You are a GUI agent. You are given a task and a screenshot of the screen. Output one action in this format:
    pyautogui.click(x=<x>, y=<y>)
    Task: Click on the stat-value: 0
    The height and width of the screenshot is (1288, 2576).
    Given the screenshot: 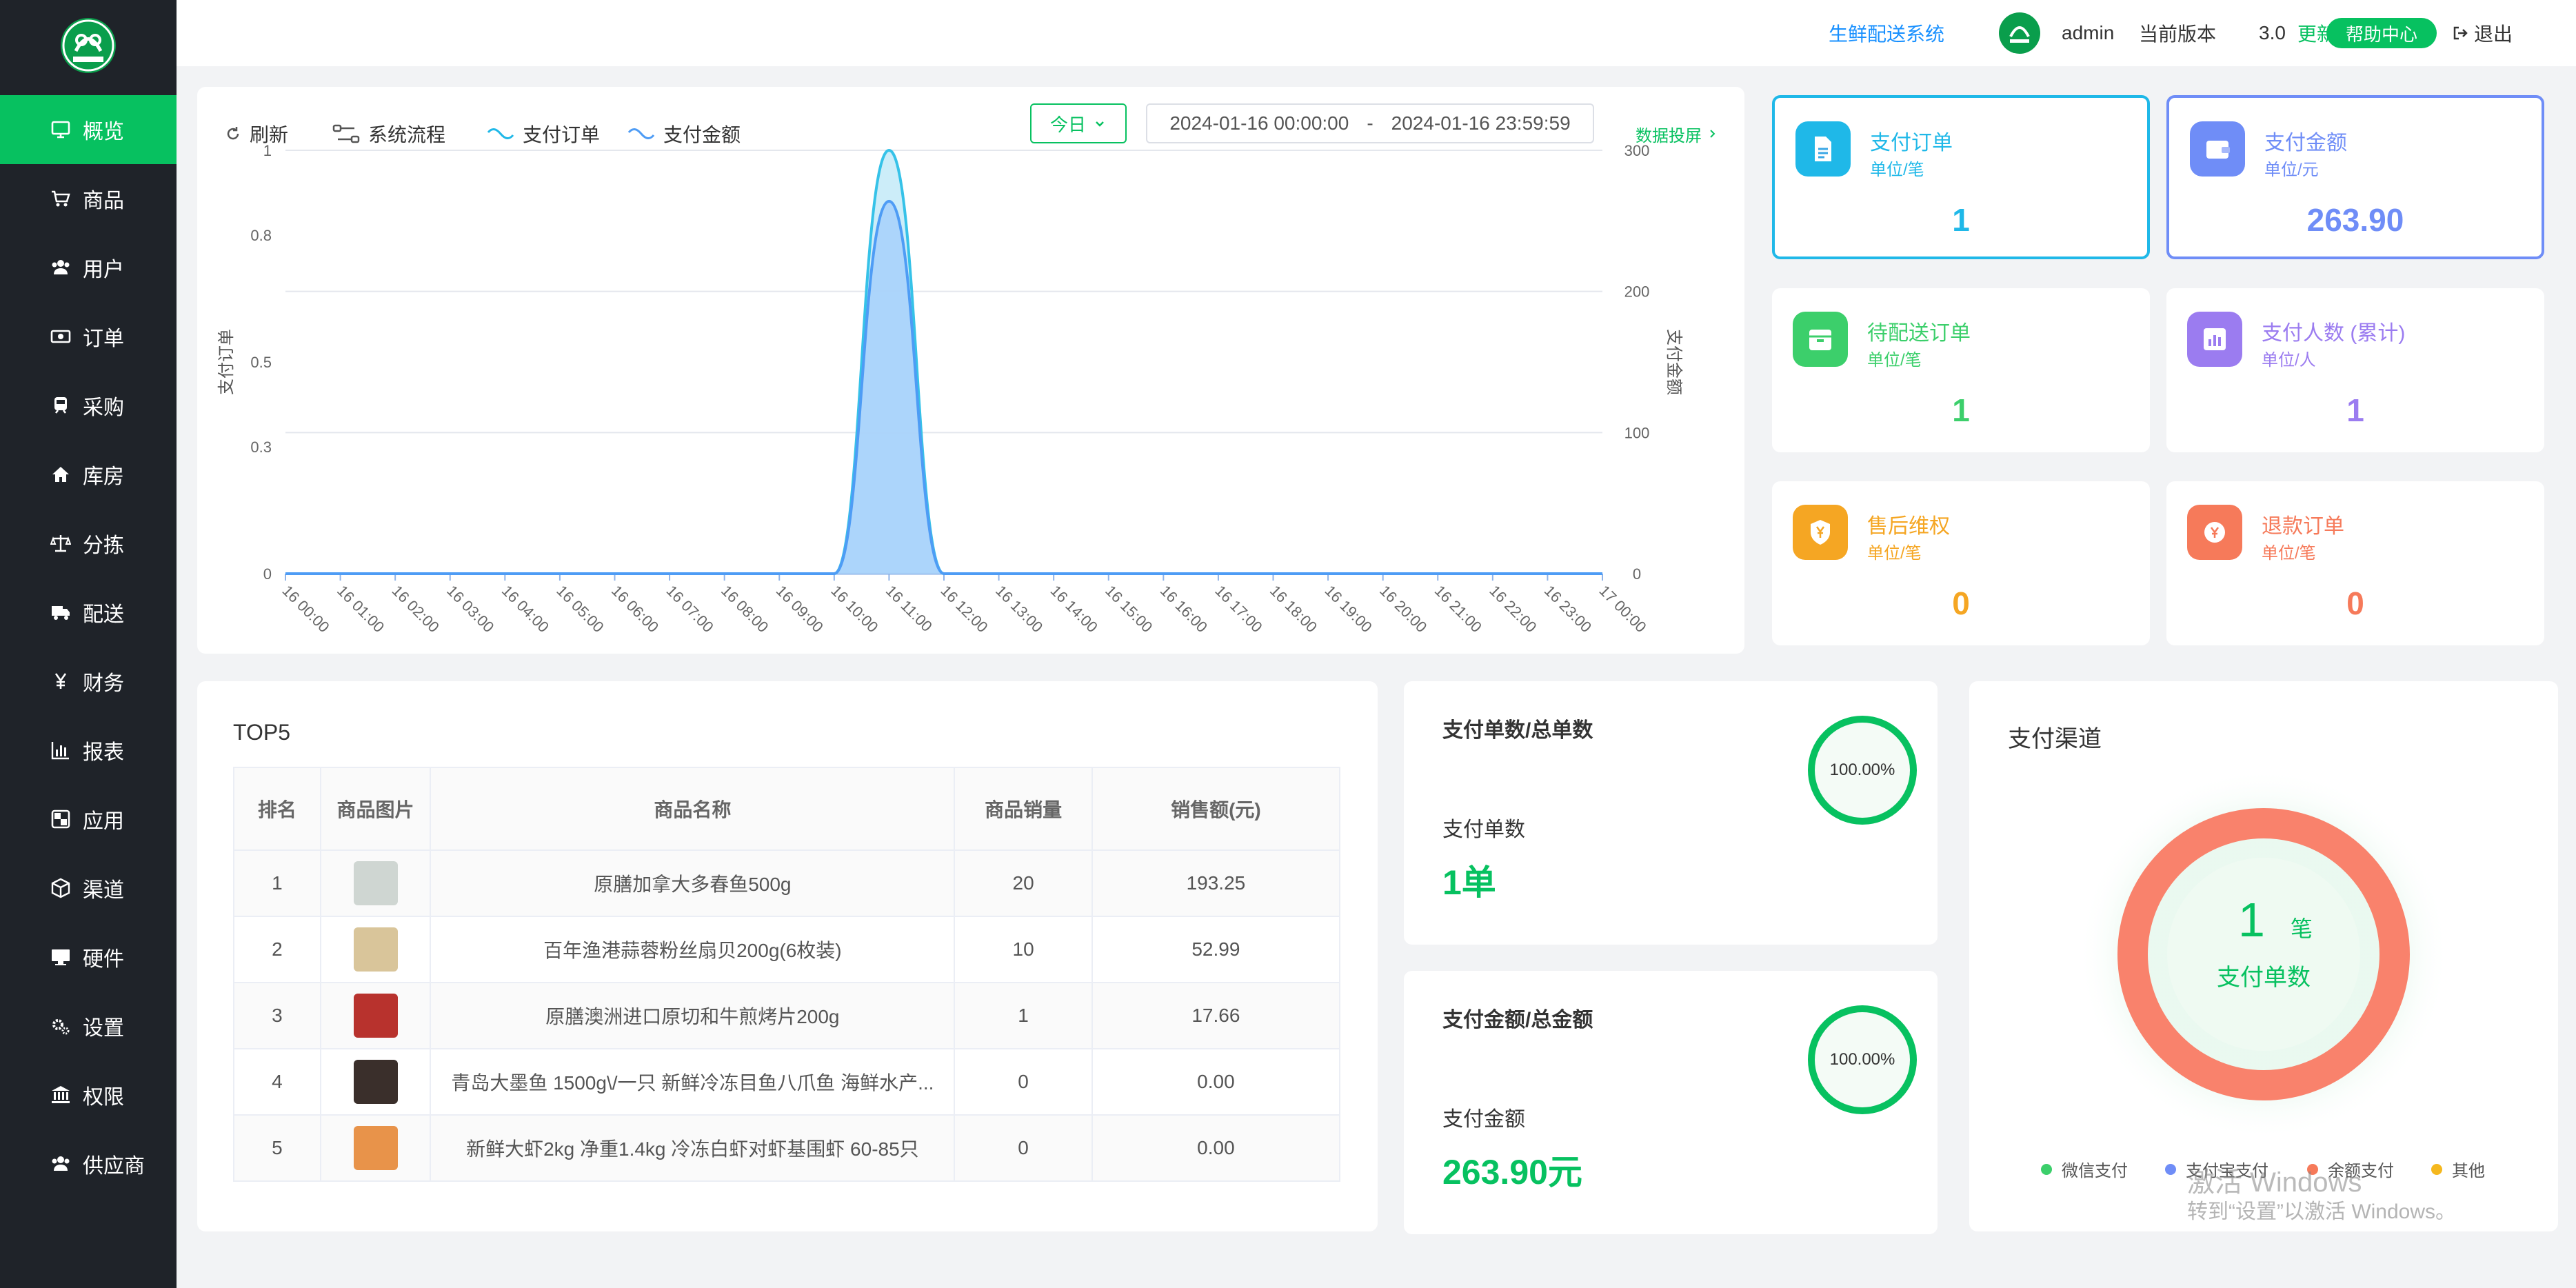 What is the action you would take?
    pyautogui.click(x=1961, y=603)
    